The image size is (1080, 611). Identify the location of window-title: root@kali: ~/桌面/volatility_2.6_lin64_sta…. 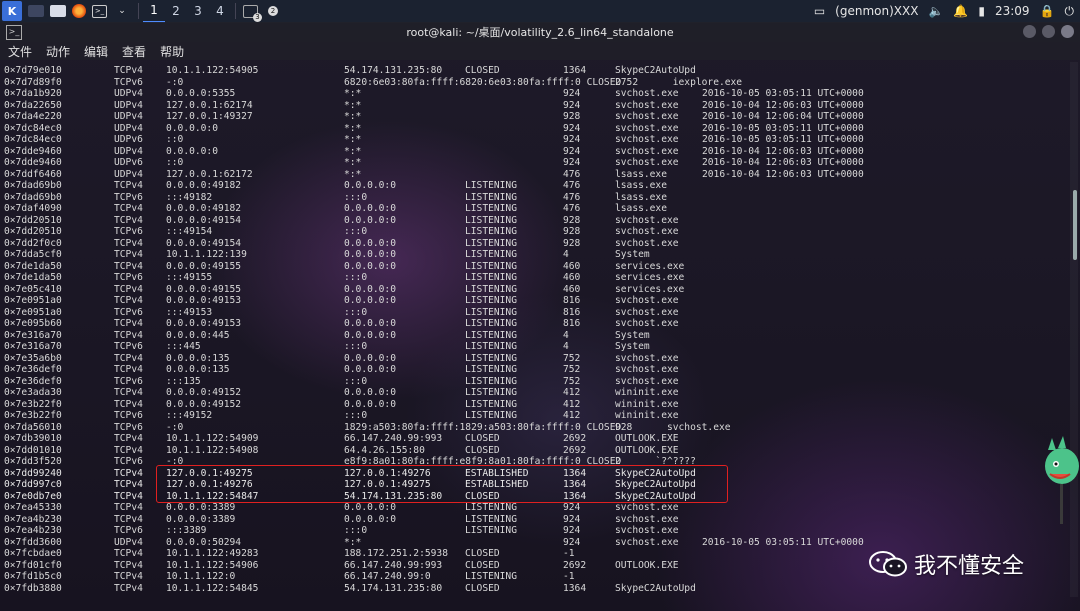
(540, 32).